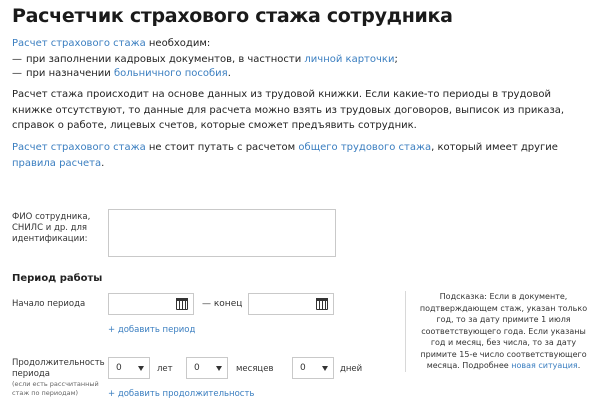 The image size is (599, 415). I want to click on add-duration-link: + добавить продолжительность, so click(181, 394).